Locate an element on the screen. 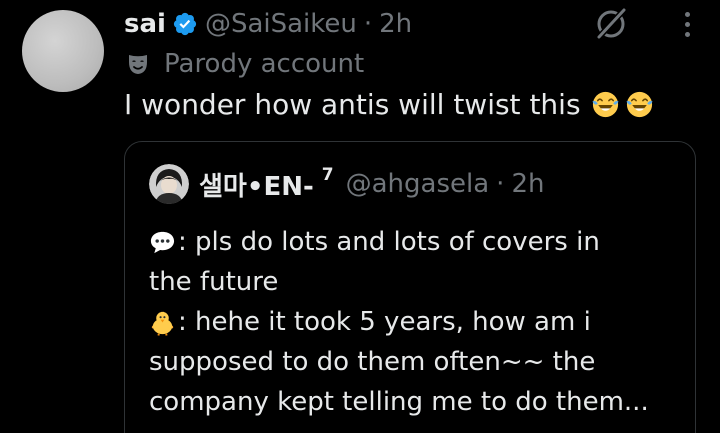 The width and height of the screenshot is (720, 433). quoted-text-line-content: the future is located at coordinates (214, 282).